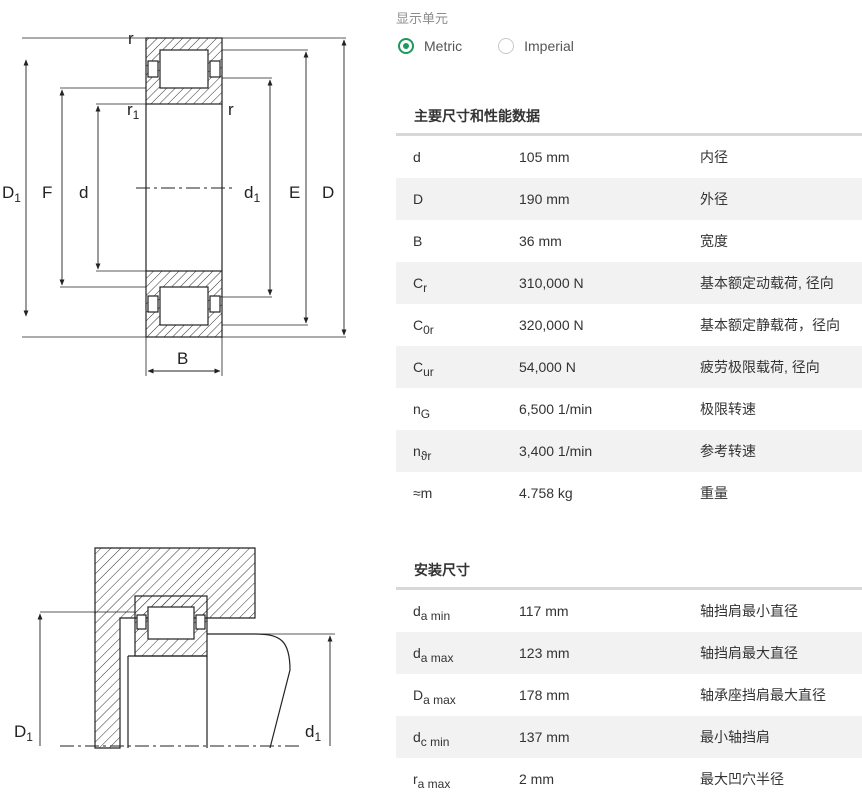 Image resolution: width=862 pixels, height=800 pixels. I want to click on label-B: B, so click(182, 358).